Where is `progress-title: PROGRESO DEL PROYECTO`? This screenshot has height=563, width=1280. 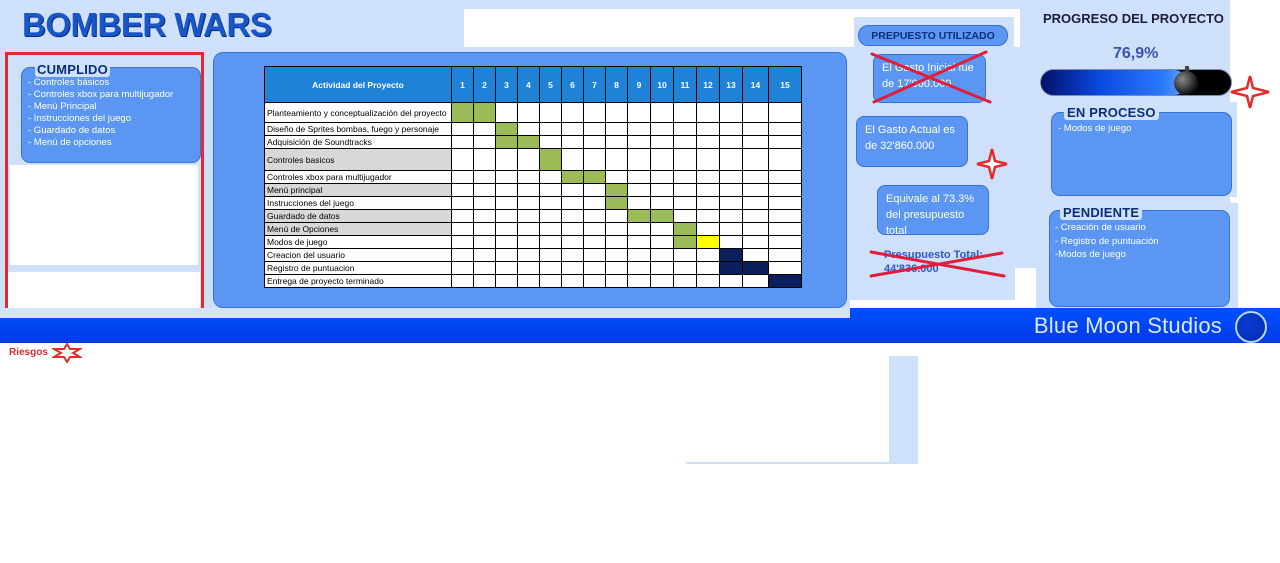 progress-title: PROGRESO DEL PROYECTO is located at coordinates (1133, 18).